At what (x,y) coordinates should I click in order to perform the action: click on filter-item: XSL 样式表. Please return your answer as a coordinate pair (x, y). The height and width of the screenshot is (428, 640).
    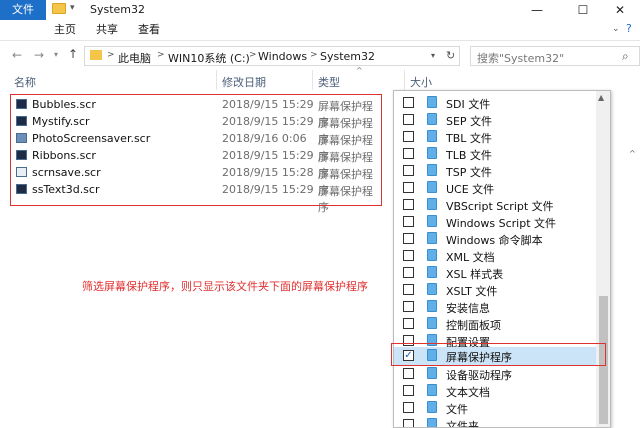
    Looking at the image, I should click on (495, 272).